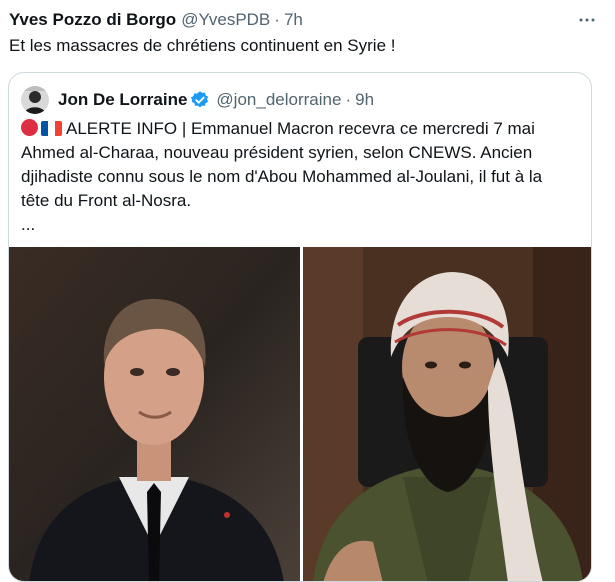 Image resolution: width=615 pixels, height=582 pixels. I want to click on author-handle: @YvesPDB, so click(225, 20).